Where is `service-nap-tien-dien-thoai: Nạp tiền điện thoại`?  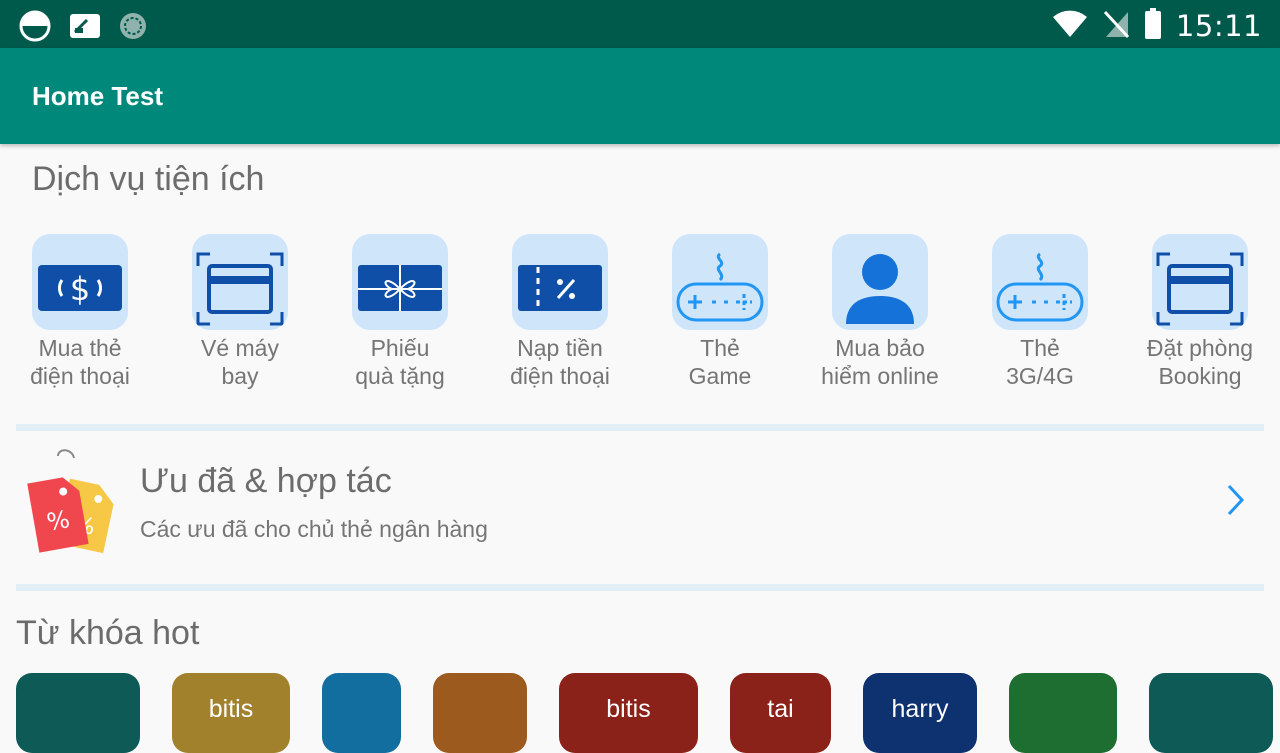 service-nap-tien-dien-thoai: Nạp tiền điện thoại is located at coordinates (560, 312).